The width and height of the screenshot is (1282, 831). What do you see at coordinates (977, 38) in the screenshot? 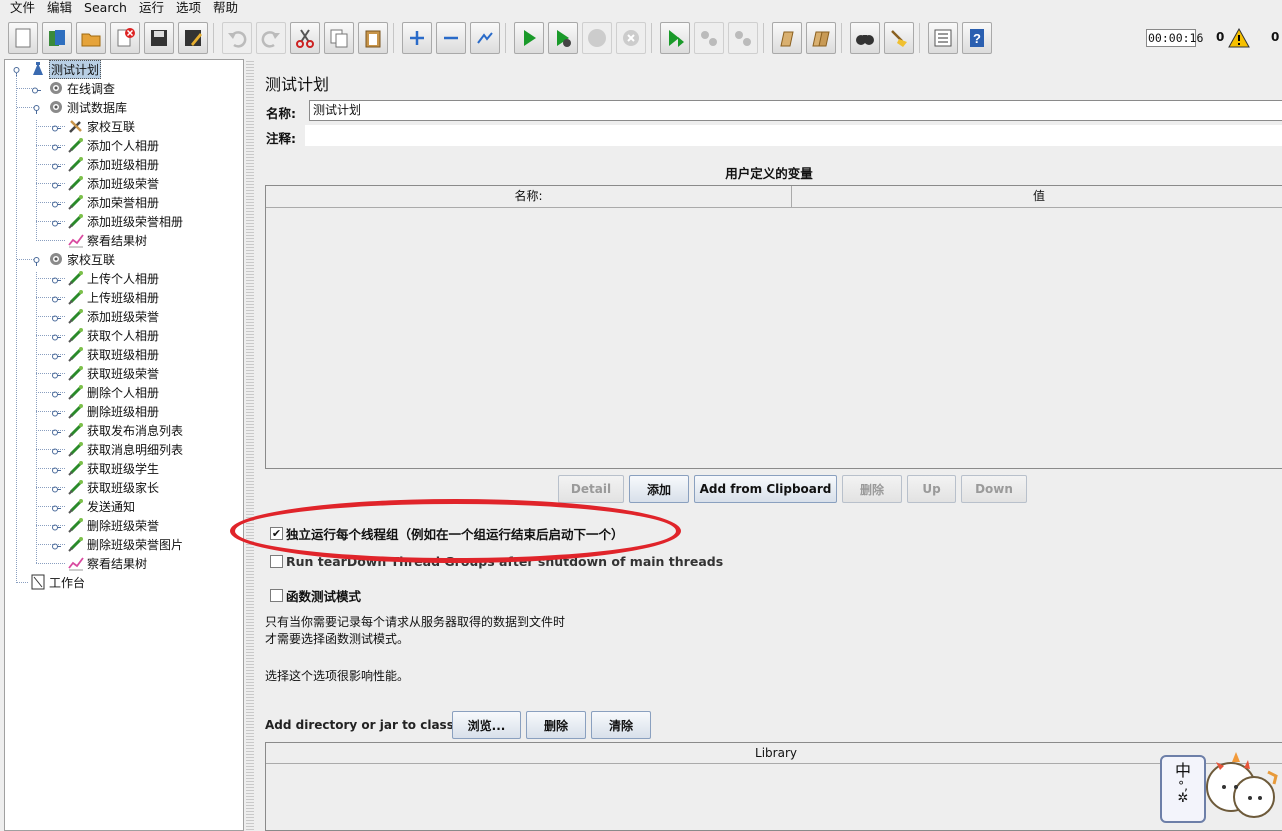
I see `help-button: ?` at bounding box center [977, 38].